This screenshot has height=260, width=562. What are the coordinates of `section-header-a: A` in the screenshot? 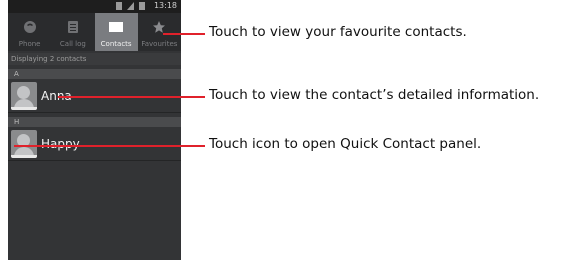 It's located at (94, 74).